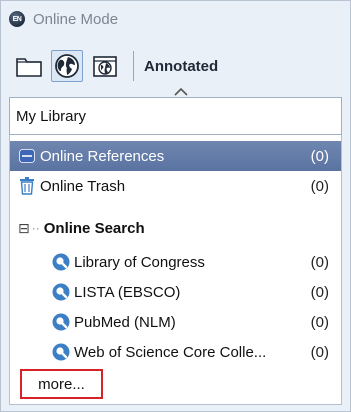 This screenshot has height=412, width=351. I want to click on tree-group-online-search: ⊟ ·· Online Search, so click(175, 228).